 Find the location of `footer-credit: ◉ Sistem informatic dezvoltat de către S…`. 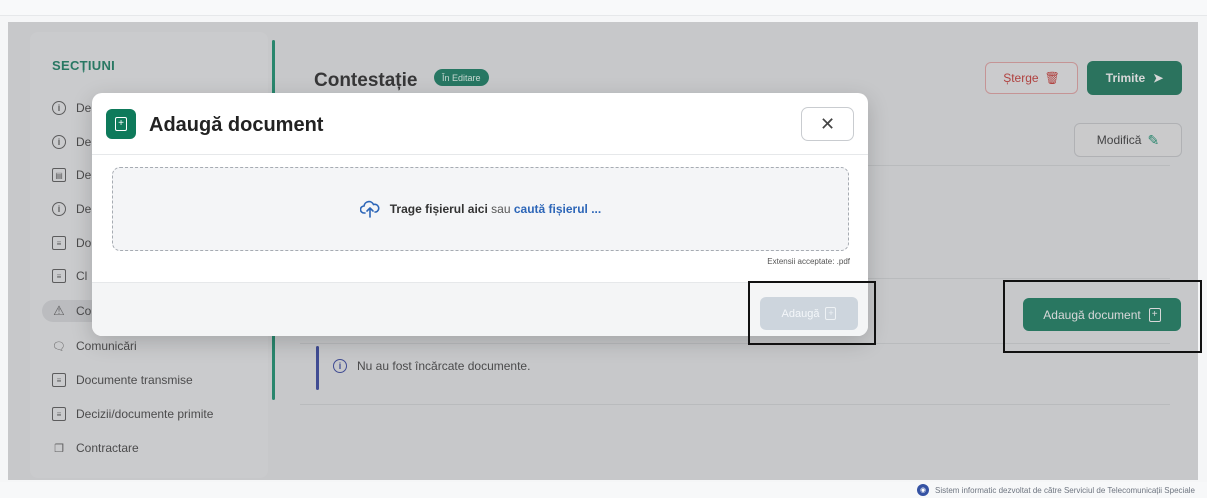

footer-credit: ◉ Sistem informatic dezvoltat de către S… is located at coordinates (1056, 490).